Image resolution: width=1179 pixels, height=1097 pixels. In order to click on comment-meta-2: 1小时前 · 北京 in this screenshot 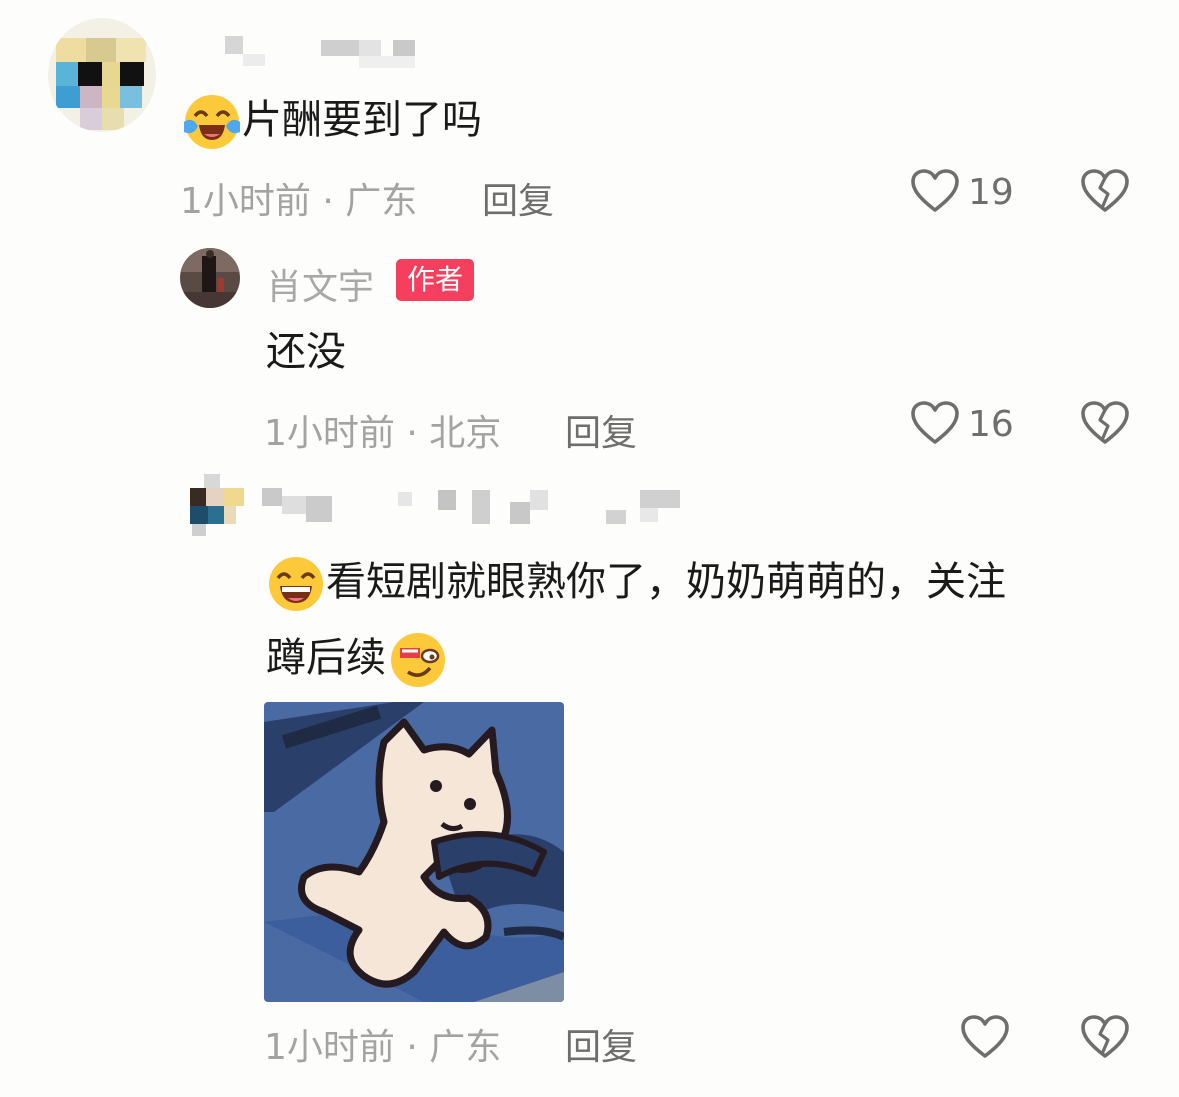, I will do `click(382, 430)`.